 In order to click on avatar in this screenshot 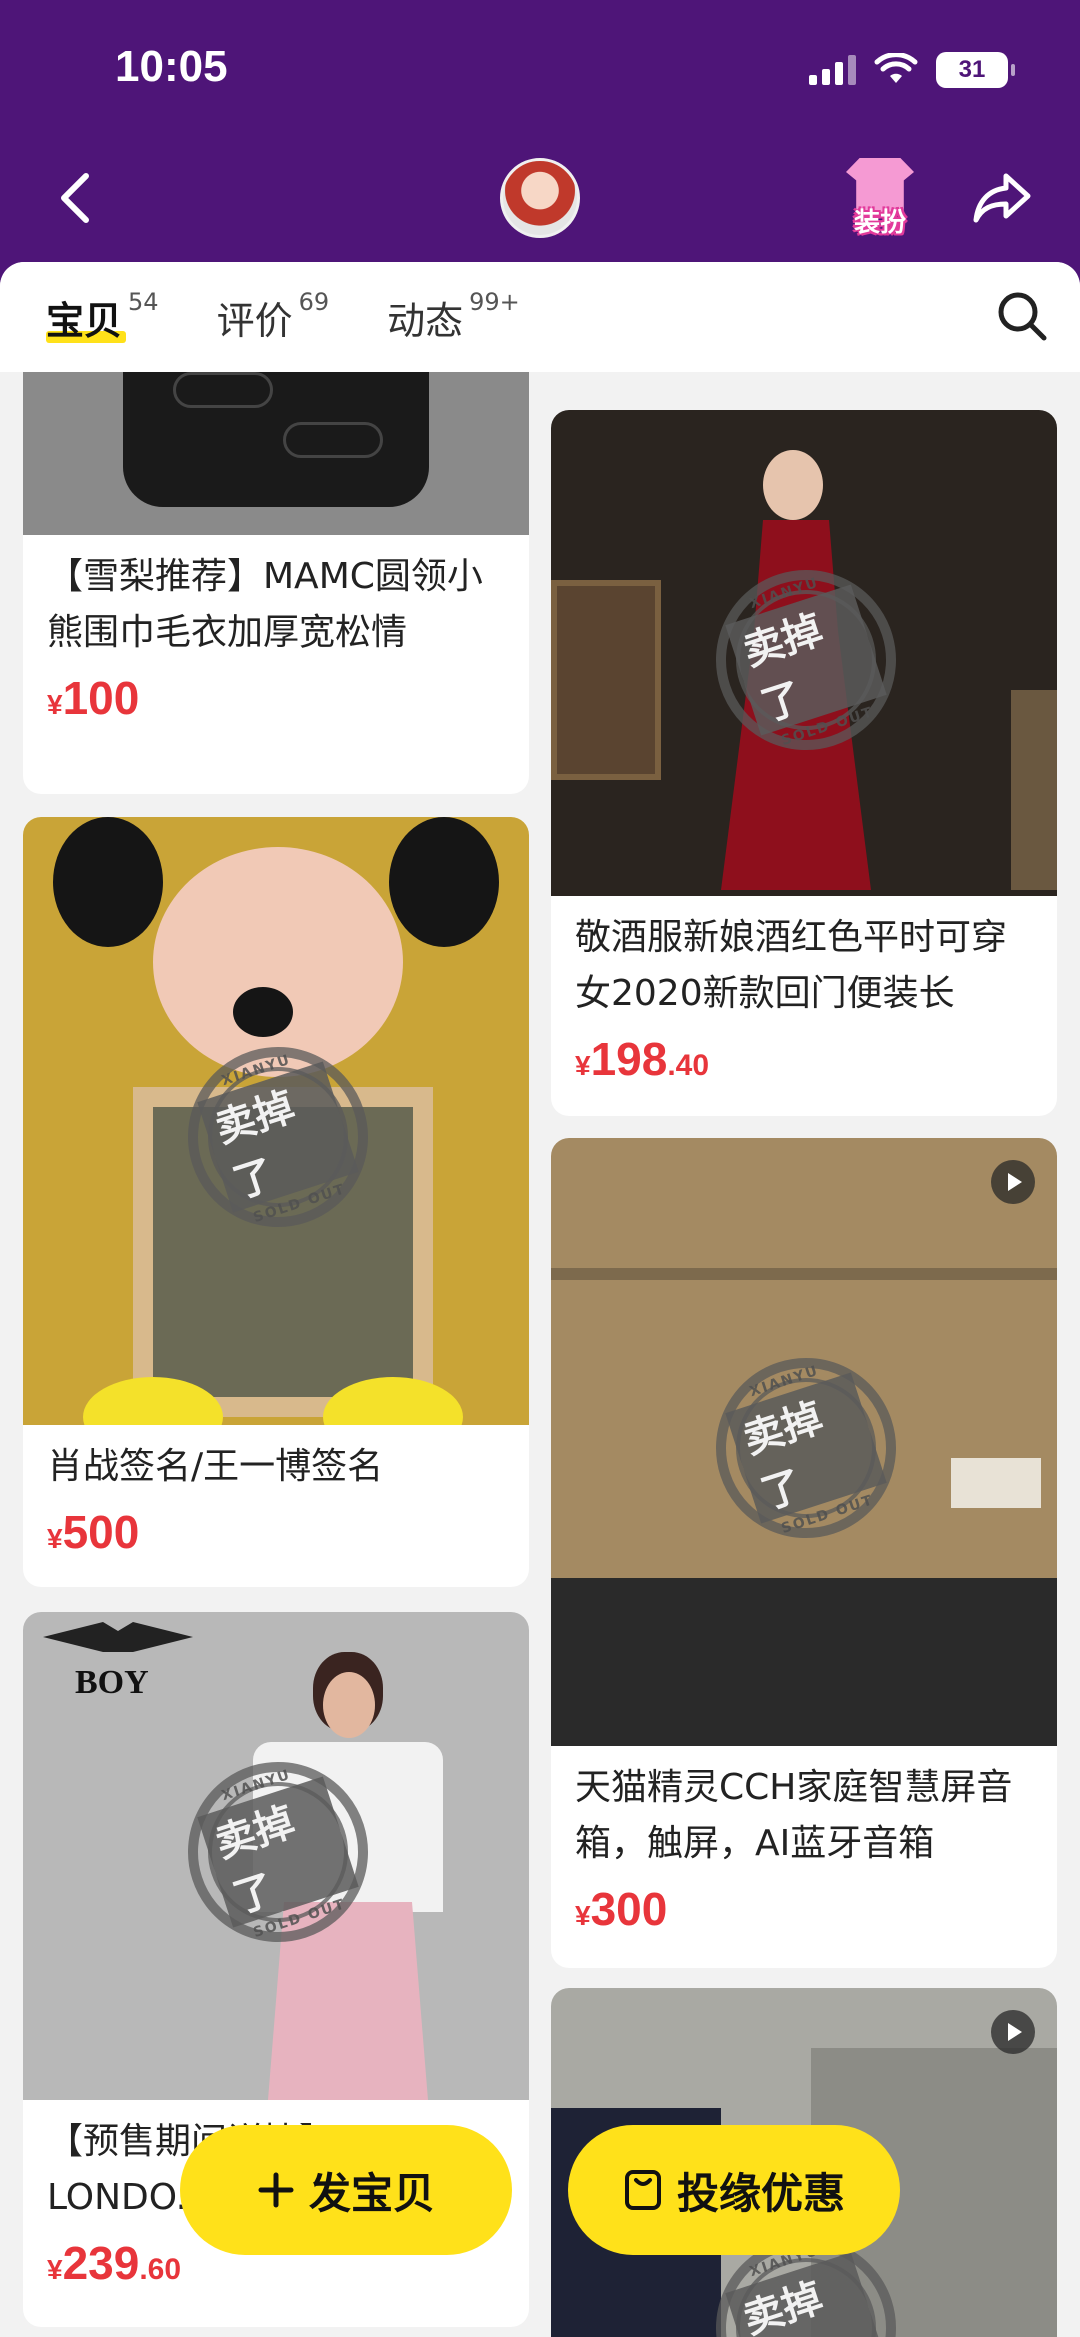, I will do `click(540, 198)`.